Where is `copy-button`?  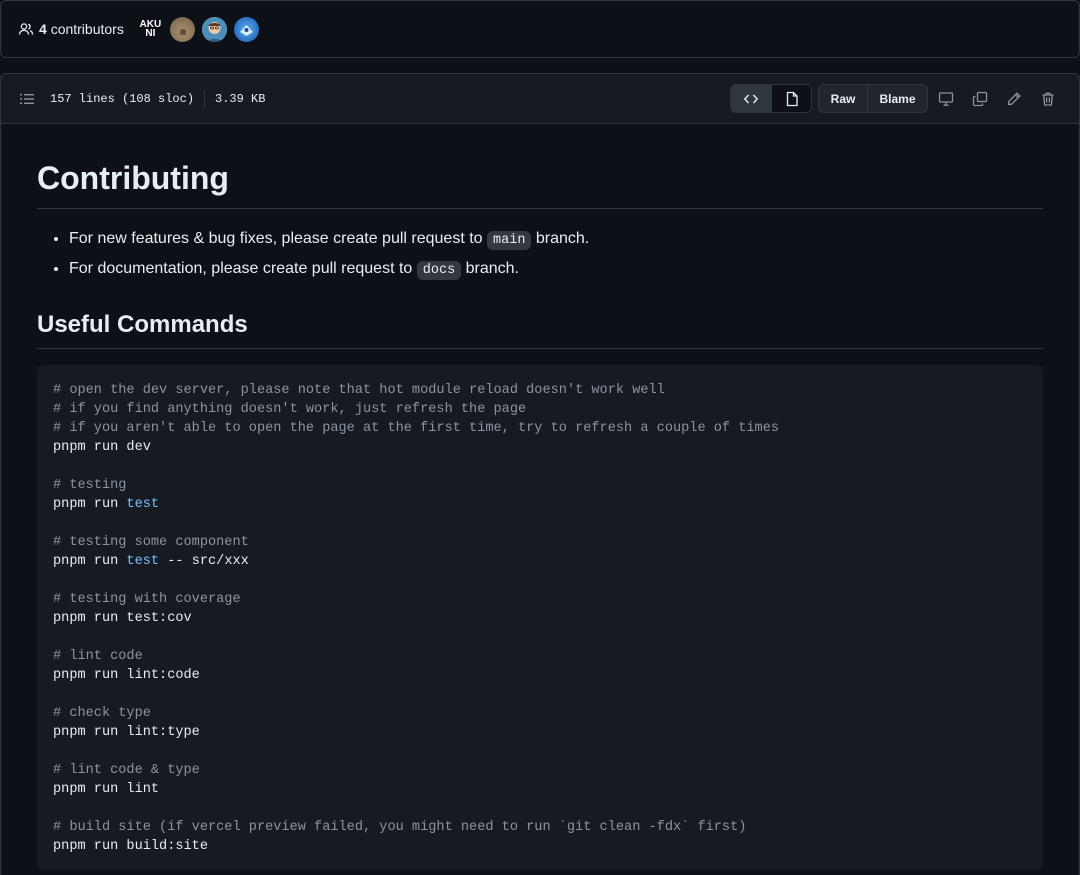
copy-button is located at coordinates (980, 98).